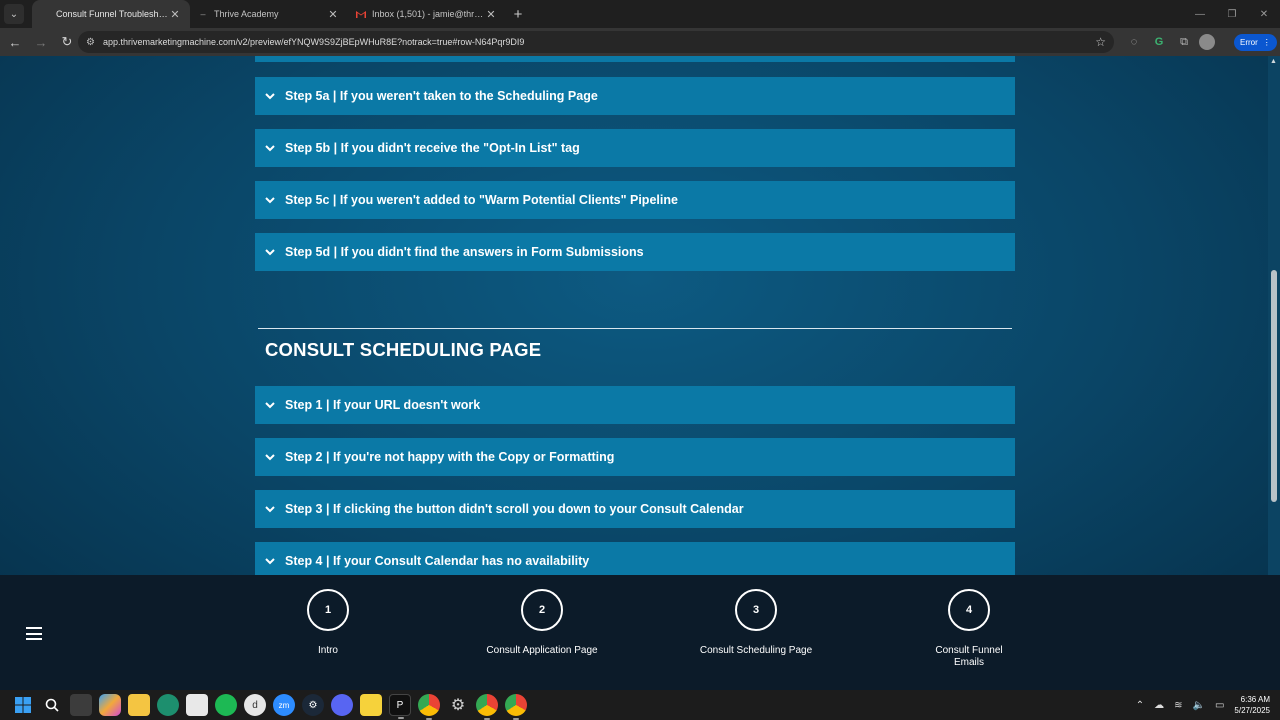 The height and width of the screenshot is (720, 1280). Describe the element at coordinates (328, 610) in the screenshot. I see `step-number-circle: 1` at that location.